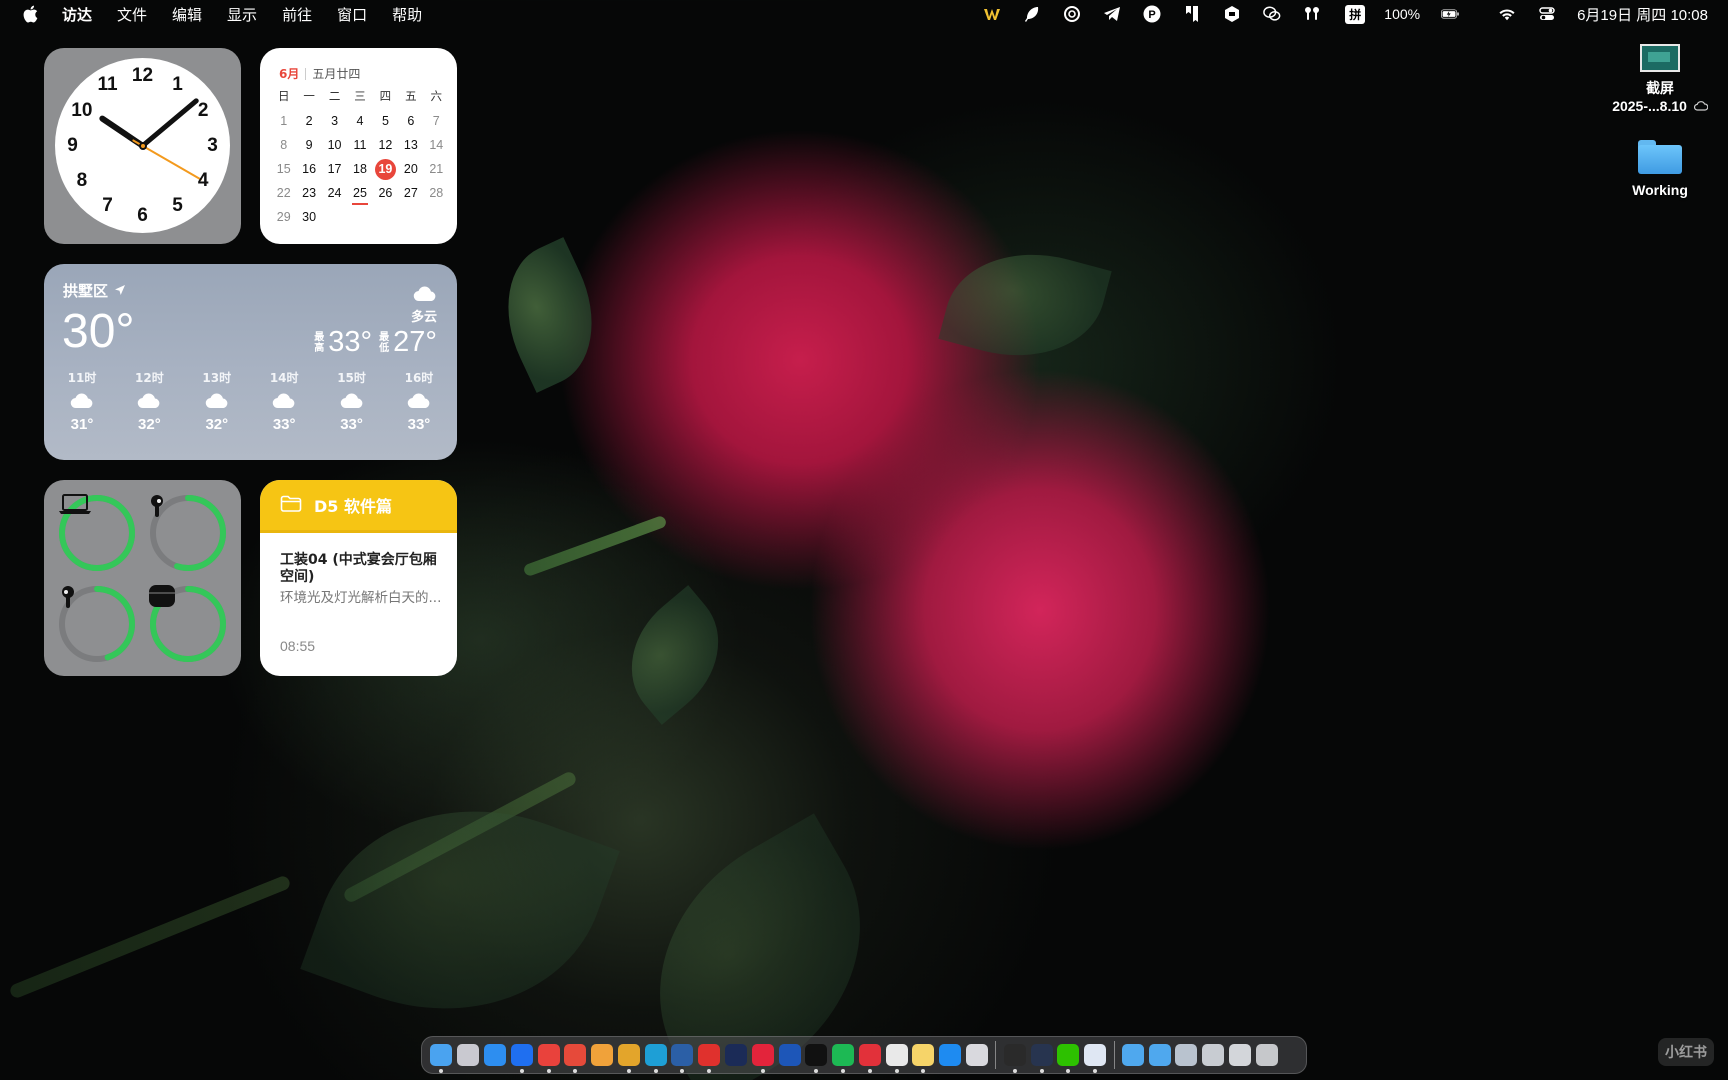  I want to click on wifi-icon, so click(1507, 14).